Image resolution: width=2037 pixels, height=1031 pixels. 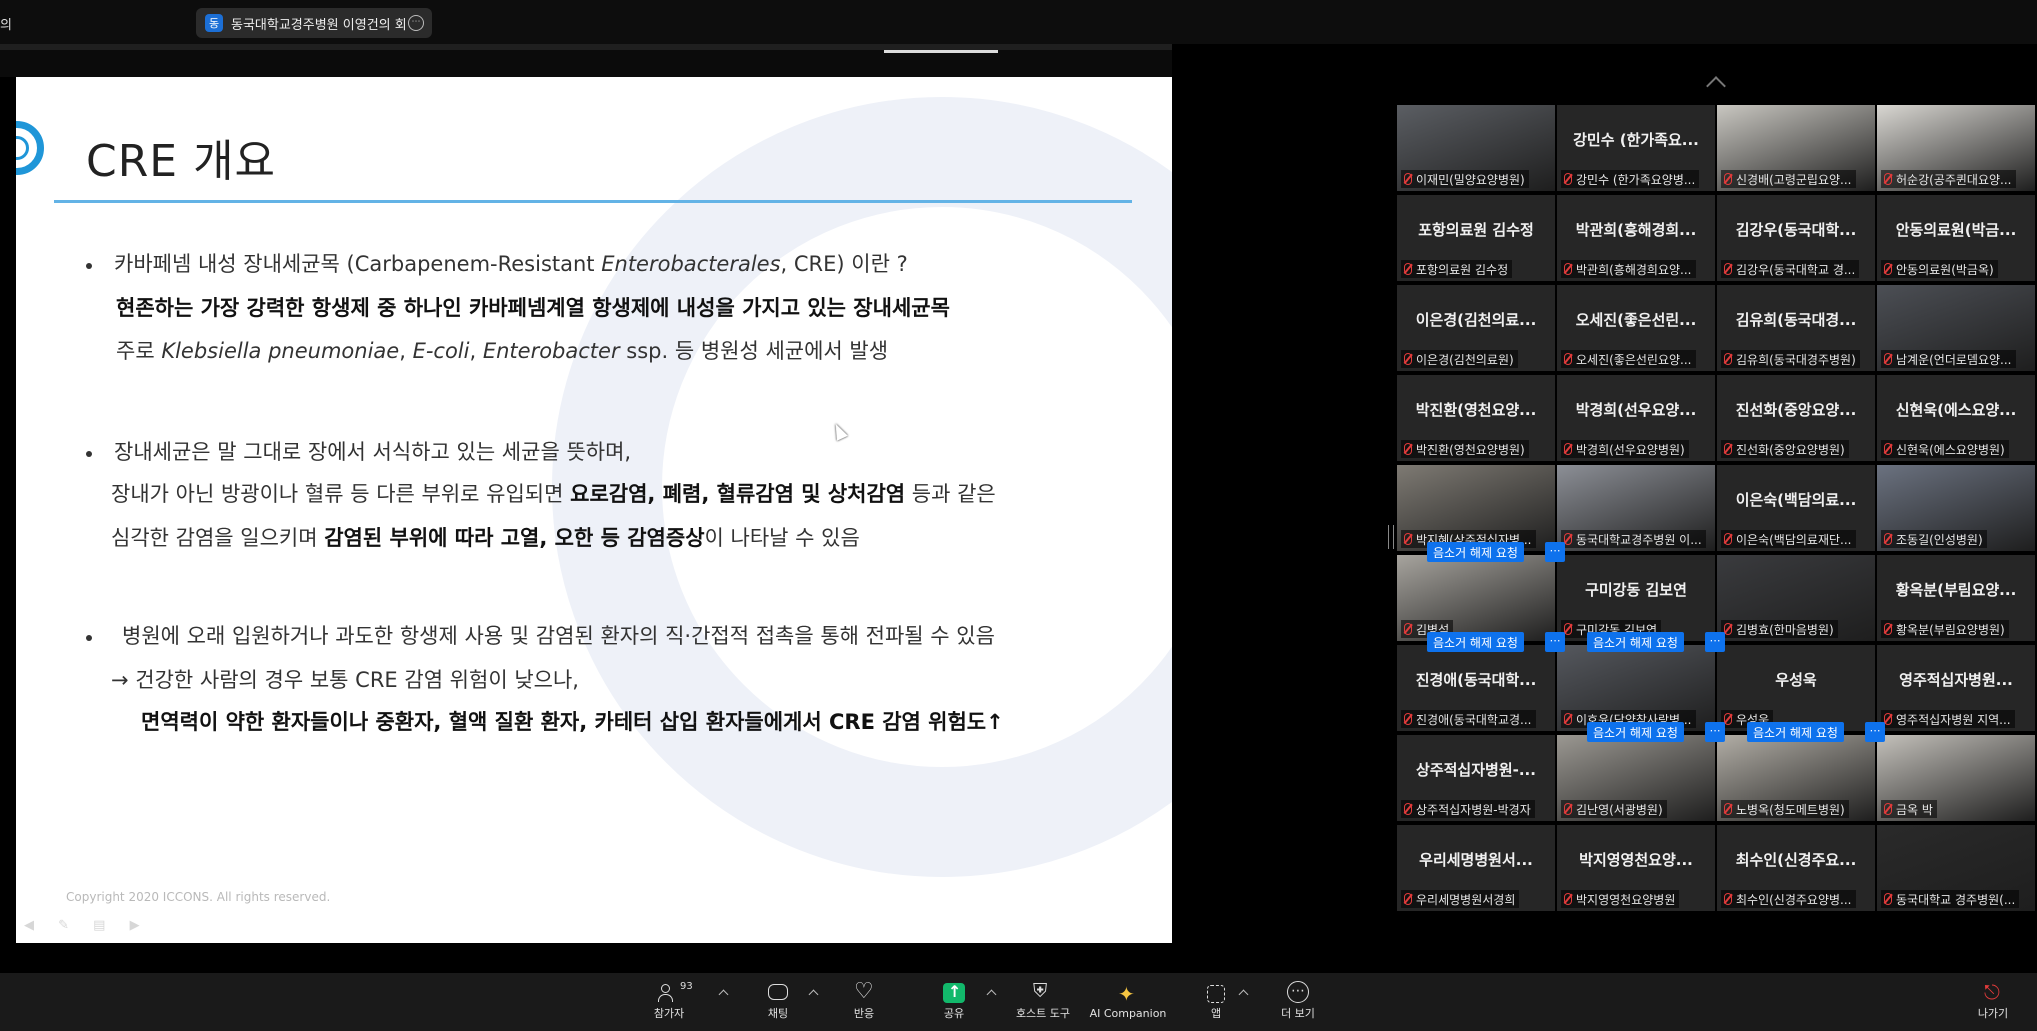 I want to click on participant-label: 박진환(영천요양병원), so click(x=1465, y=449).